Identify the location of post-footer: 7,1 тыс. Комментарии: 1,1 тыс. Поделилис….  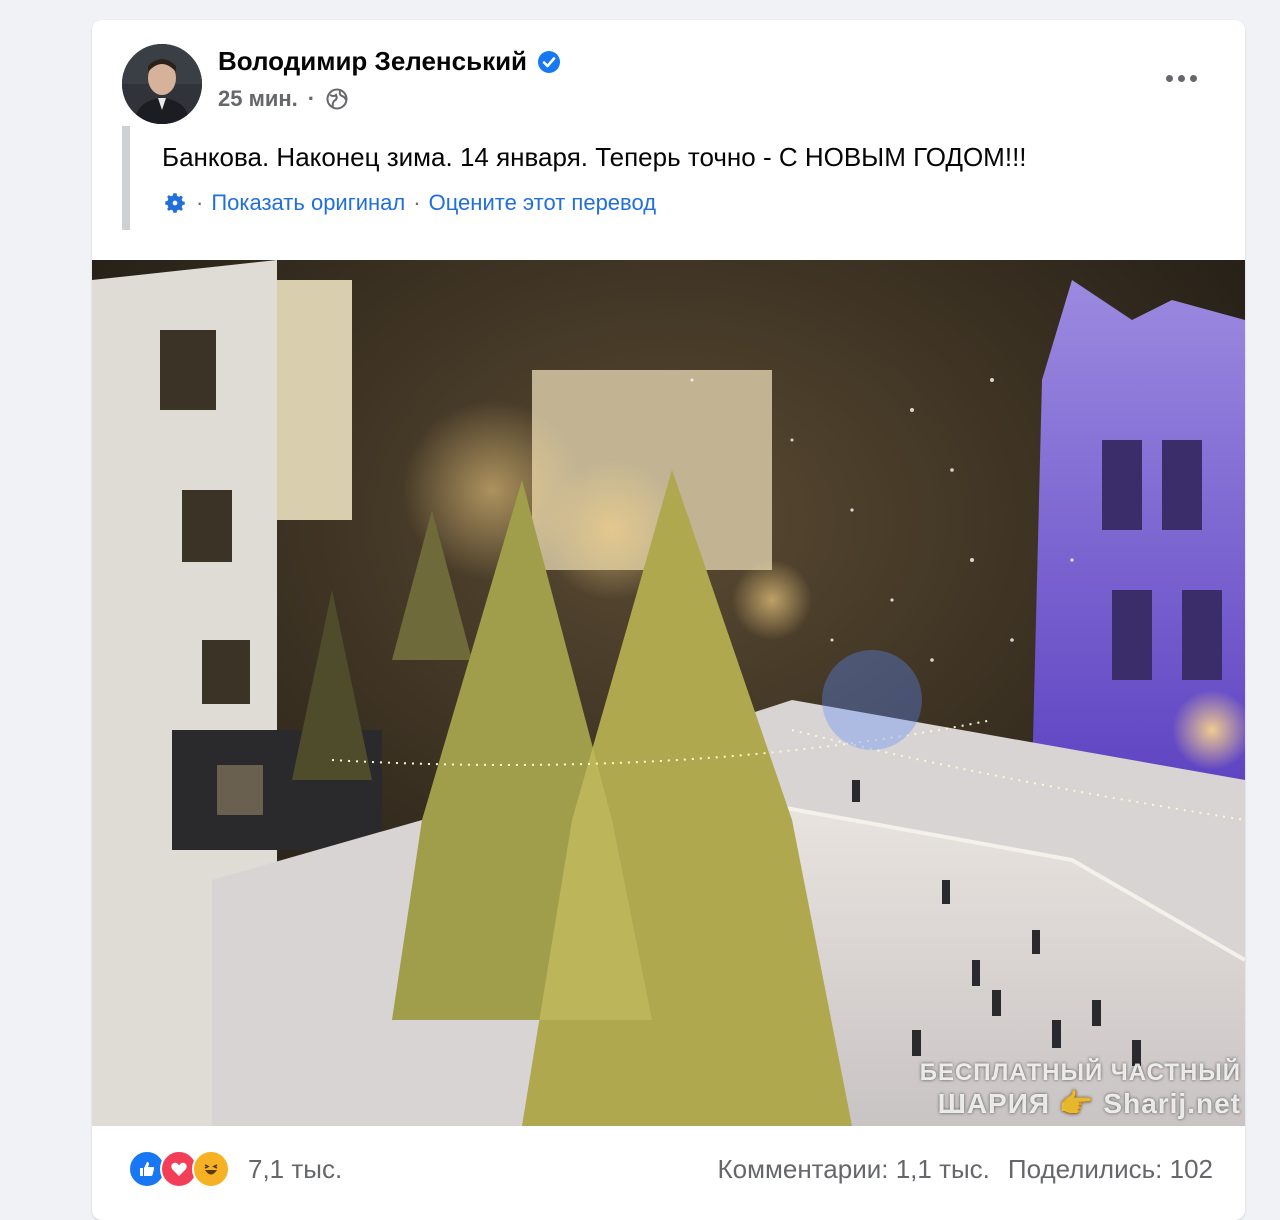
(668, 1173).